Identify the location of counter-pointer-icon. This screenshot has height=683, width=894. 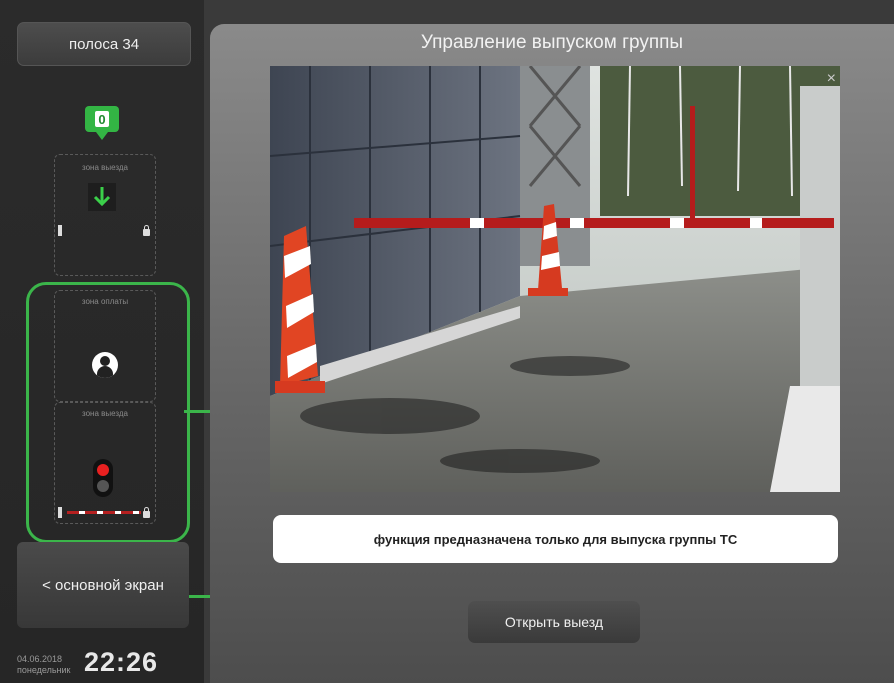
(102, 136).